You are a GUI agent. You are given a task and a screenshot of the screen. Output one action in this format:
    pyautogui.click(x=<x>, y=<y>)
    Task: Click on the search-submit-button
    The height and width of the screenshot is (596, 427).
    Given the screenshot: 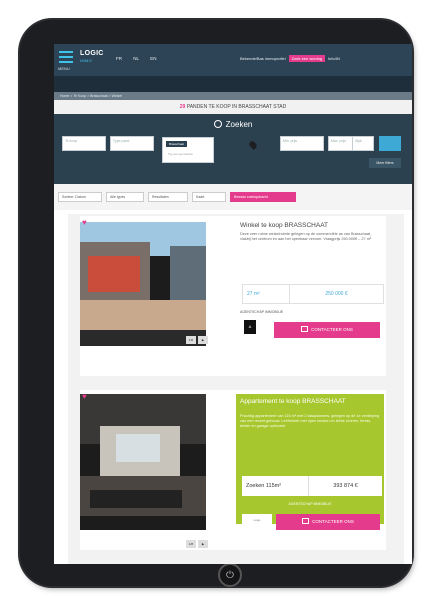 What is the action you would take?
    pyautogui.click(x=390, y=143)
    